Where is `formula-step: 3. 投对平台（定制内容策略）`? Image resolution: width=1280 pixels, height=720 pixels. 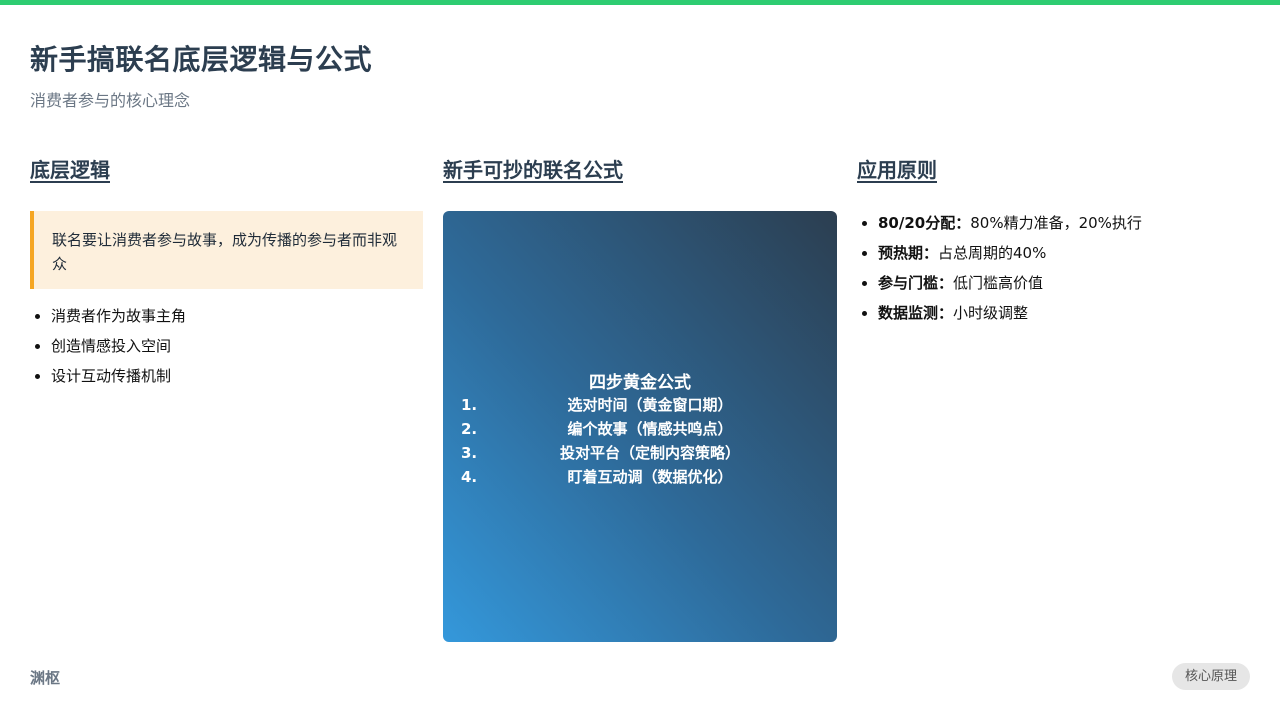
formula-step: 3. 投对平台（定制内容策略） is located at coordinates (649, 454).